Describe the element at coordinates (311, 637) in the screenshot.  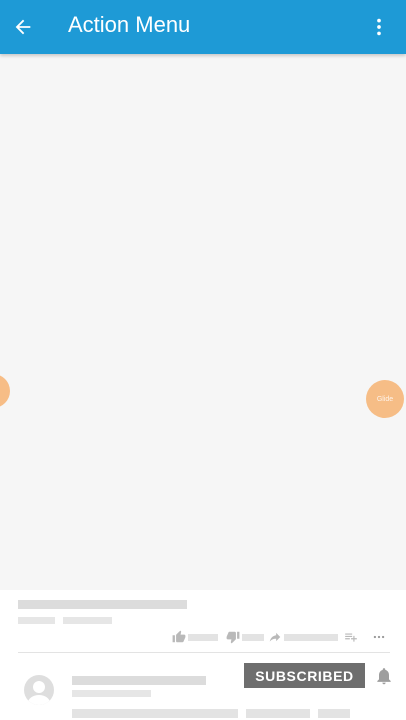
I see `share-label-placeholder` at that location.